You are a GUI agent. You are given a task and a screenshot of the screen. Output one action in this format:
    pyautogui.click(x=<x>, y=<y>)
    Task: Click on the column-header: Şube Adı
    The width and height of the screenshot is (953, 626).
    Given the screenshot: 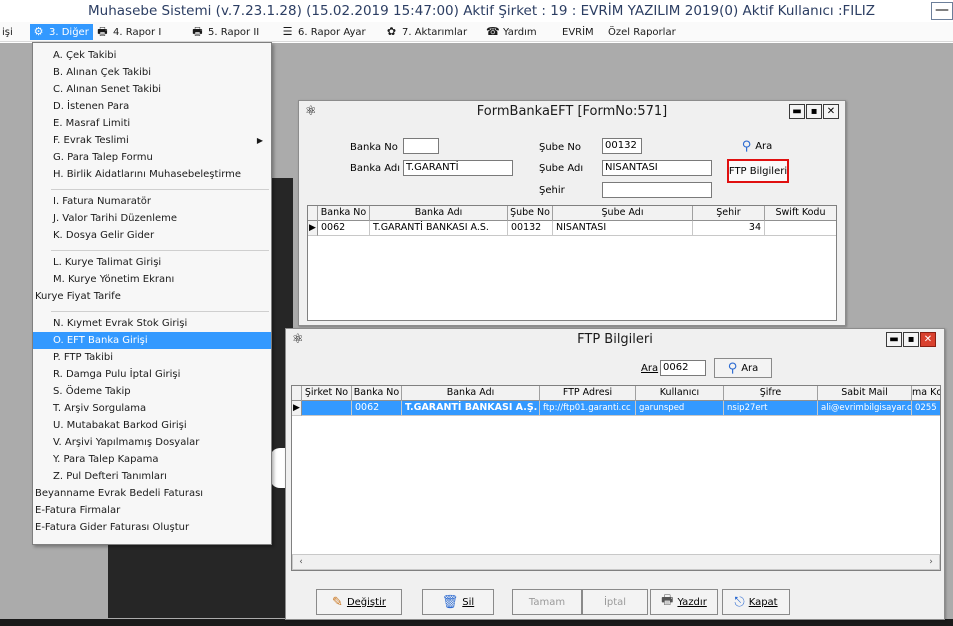 What is the action you would take?
    pyautogui.click(x=623, y=213)
    